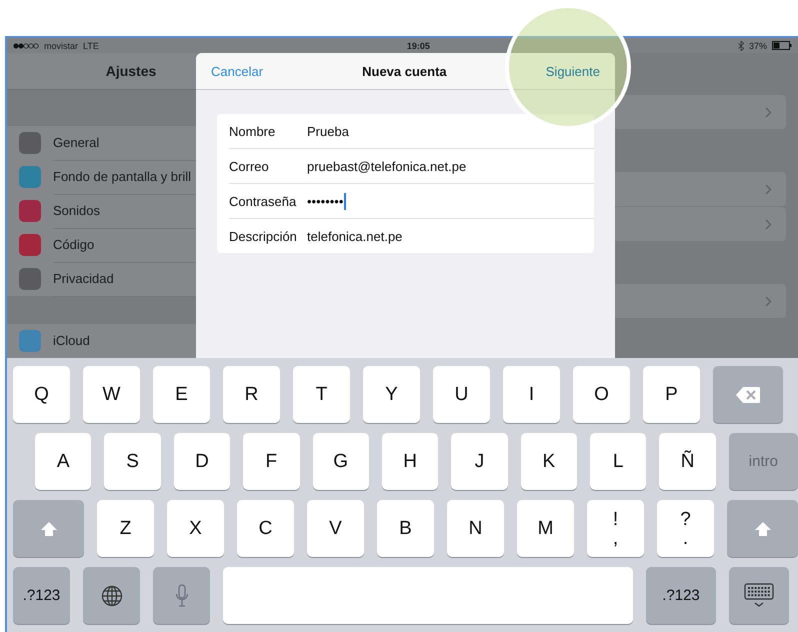  I want to click on field-label: Nombre, so click(252, 131).